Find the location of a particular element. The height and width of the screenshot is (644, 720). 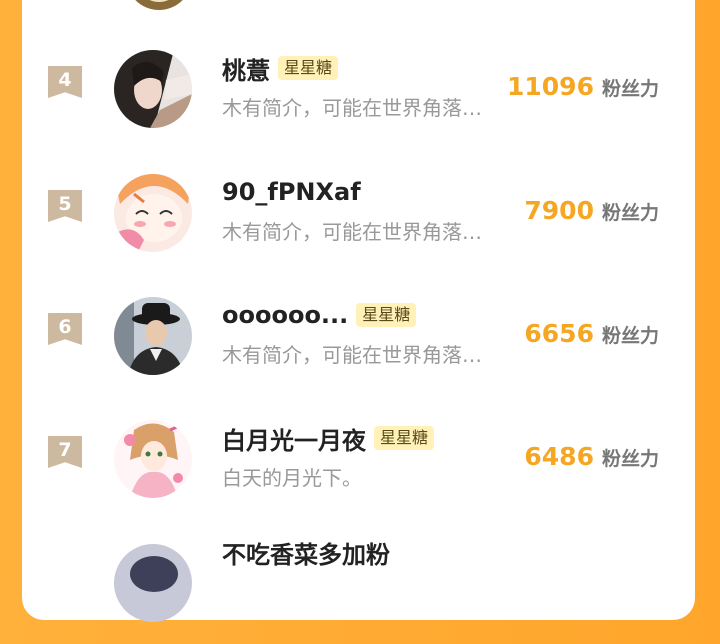

fan-power: 11096 粉丝力 is located at coordinates (583, 86).